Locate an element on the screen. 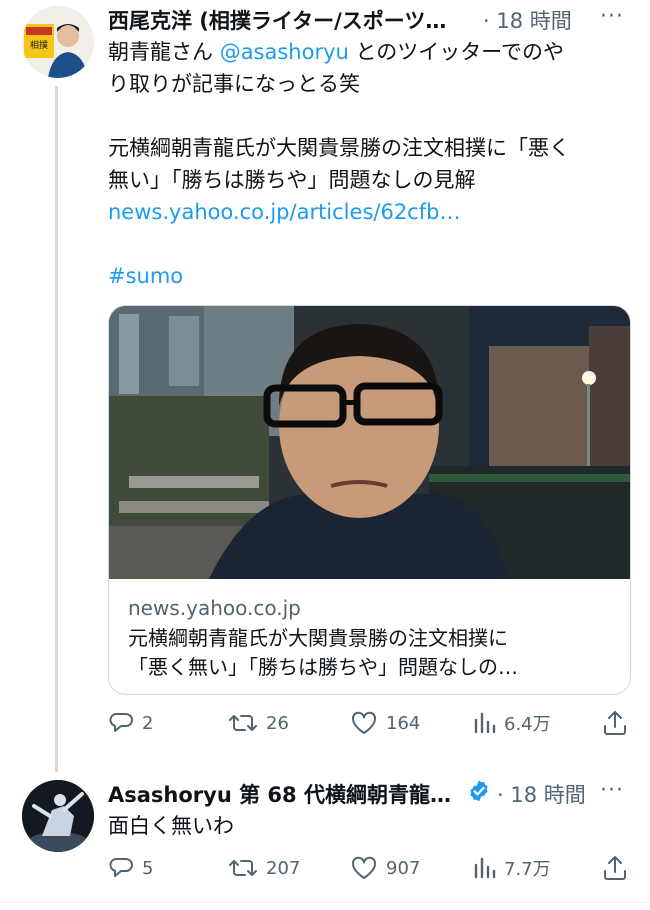 Image resolution: width=650 pixels, height=910 pixels. avatar is located at coordinates (58, 816).